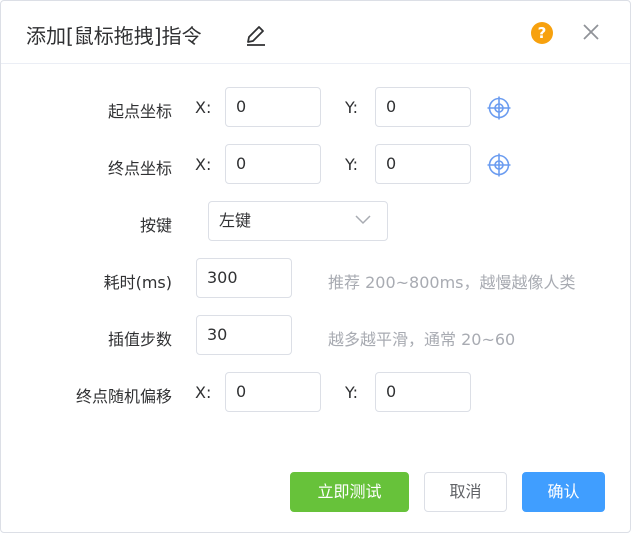 Image resolution: width=631 pixels, height=533 pixels. I want to click on end-y-input: 0, so click(423, 164).